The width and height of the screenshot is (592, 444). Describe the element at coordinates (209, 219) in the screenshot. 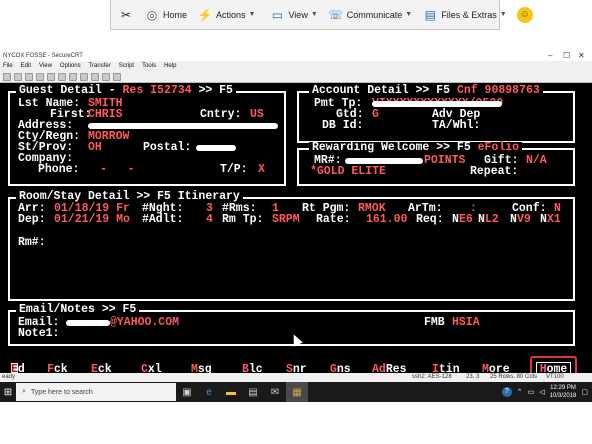

I see `adlt-value: 4` at that location.